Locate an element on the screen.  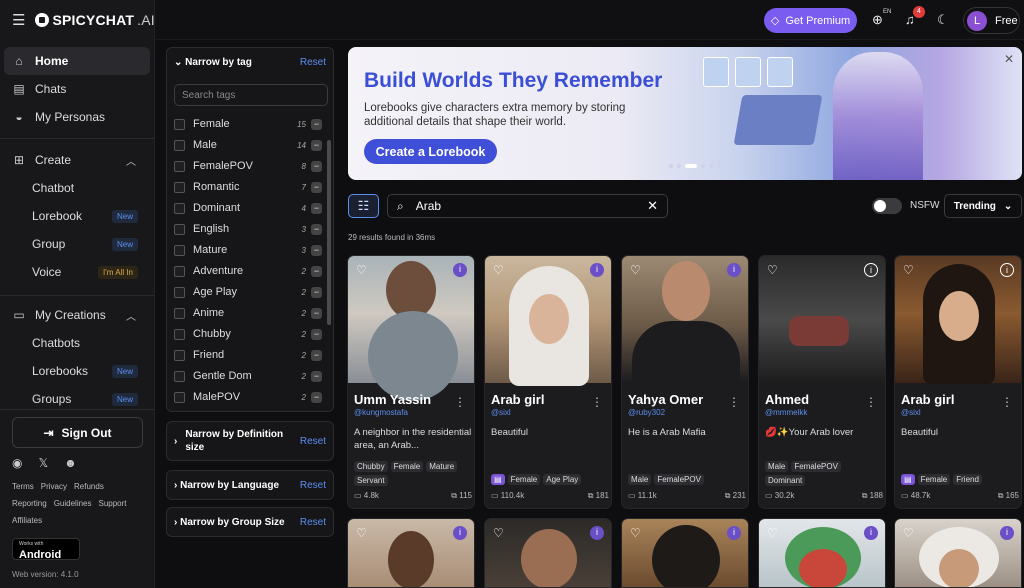
tag-chip: Age Play is located at coordinates (562, 479).